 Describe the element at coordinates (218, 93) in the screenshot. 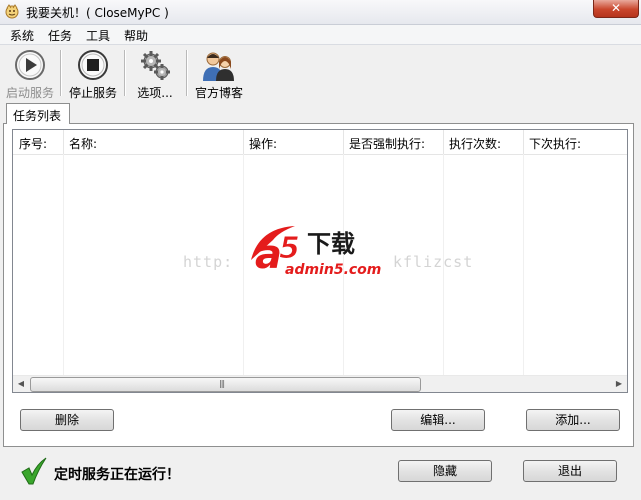

I see `official-blog-label: 官方博客` at that location.